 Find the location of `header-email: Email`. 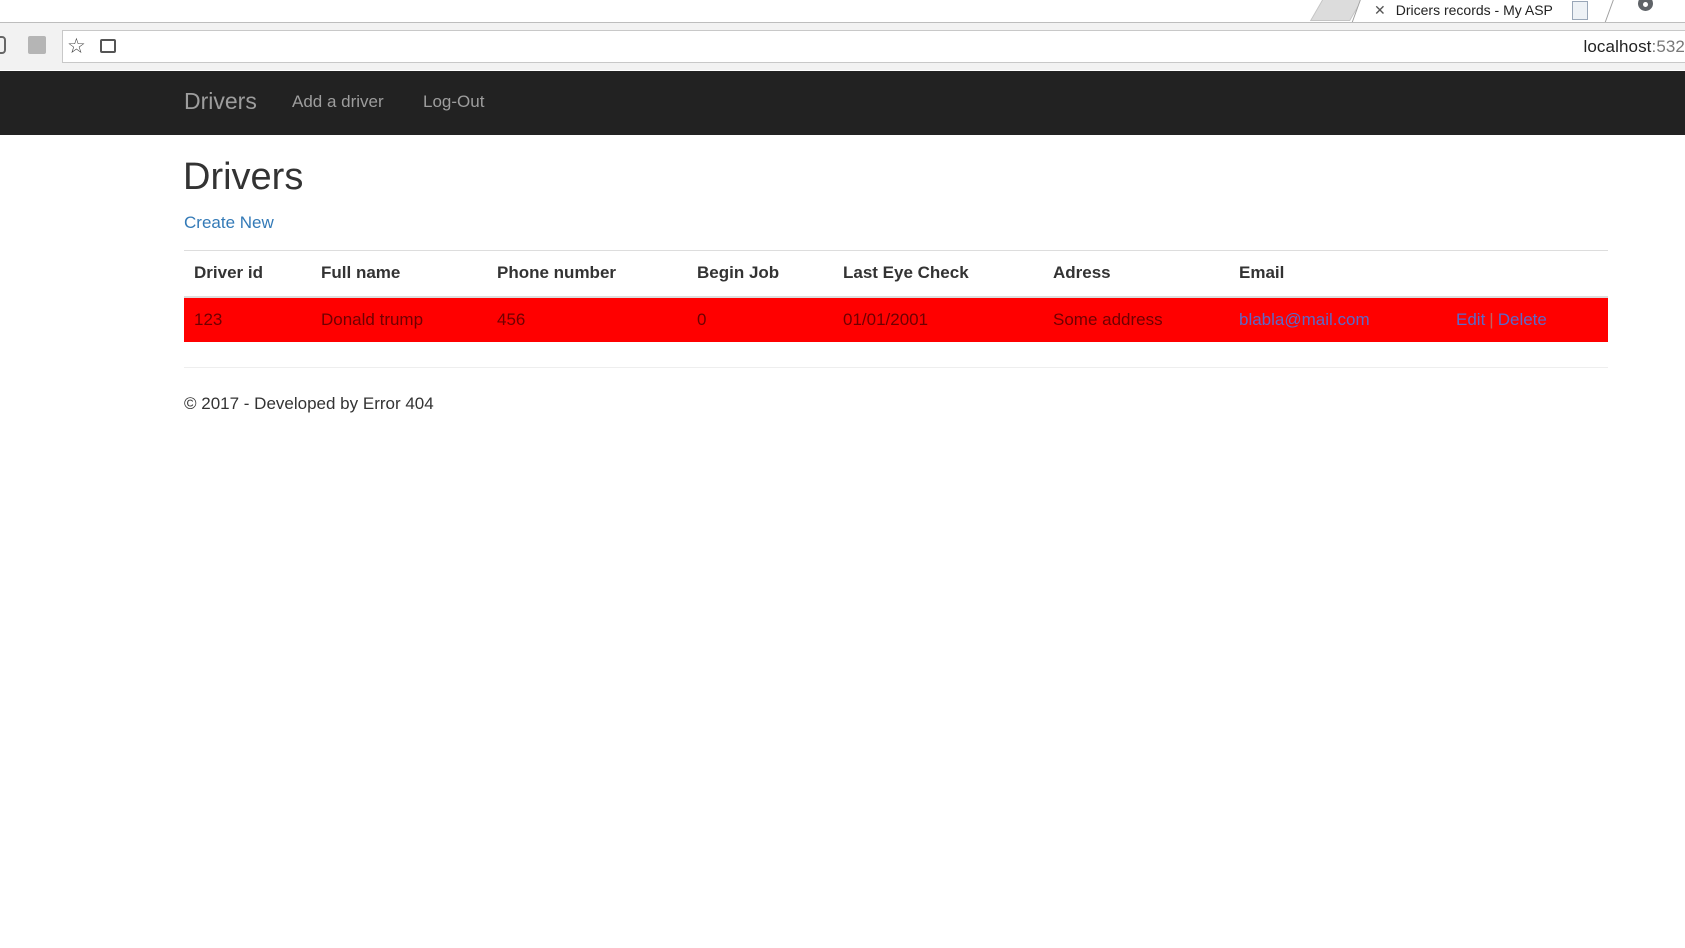

header-email: Email is located at coordinates (1337, 274).